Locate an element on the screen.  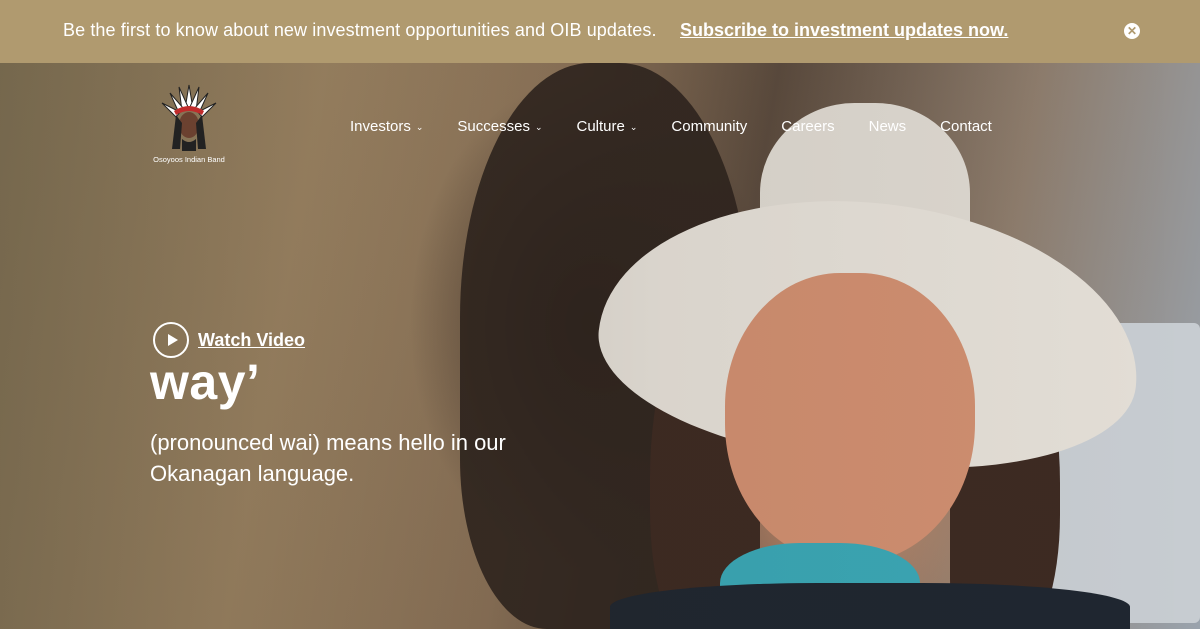
nav-item-investors: Investors ⌄ is located at coordinates (386, 126).